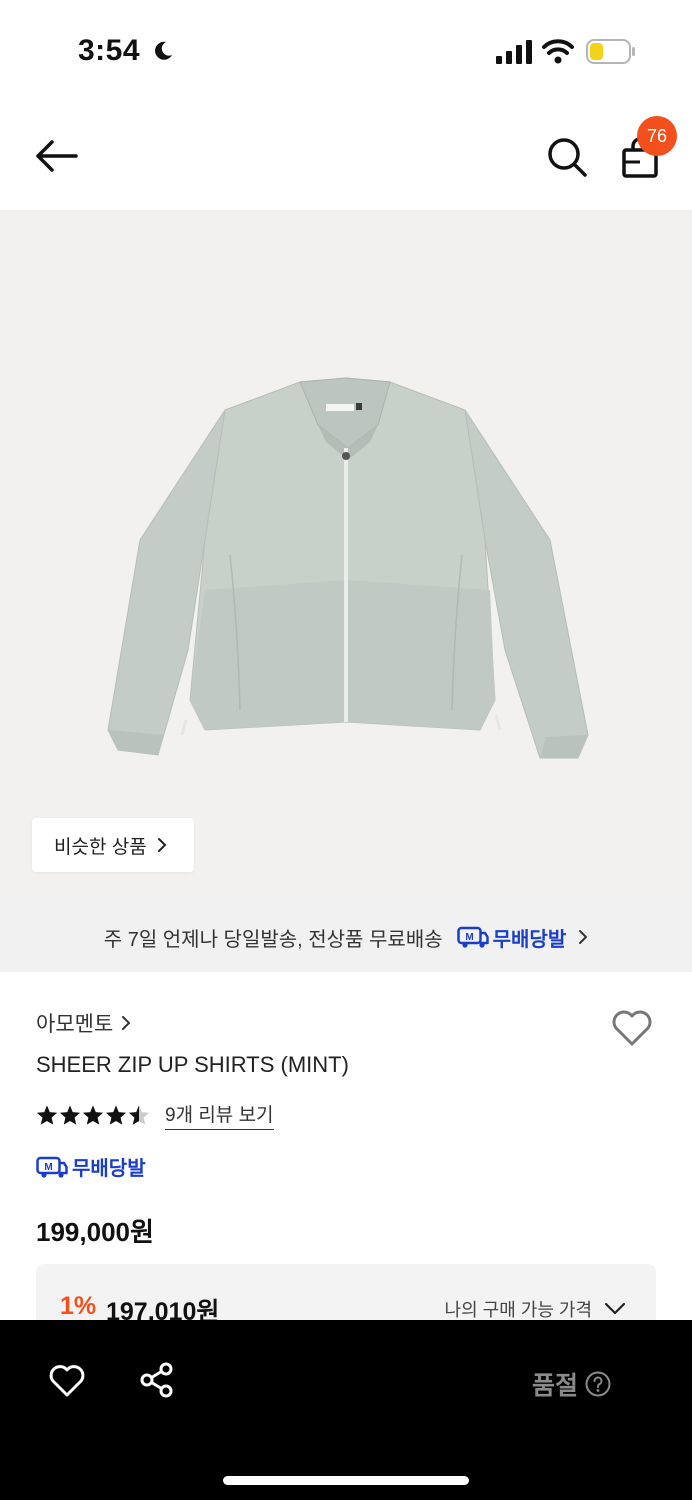 The height and width of the screenshot is (1500, 692). I want to click on free-shipping-logo-label: 무배당발, so click(529, 939).